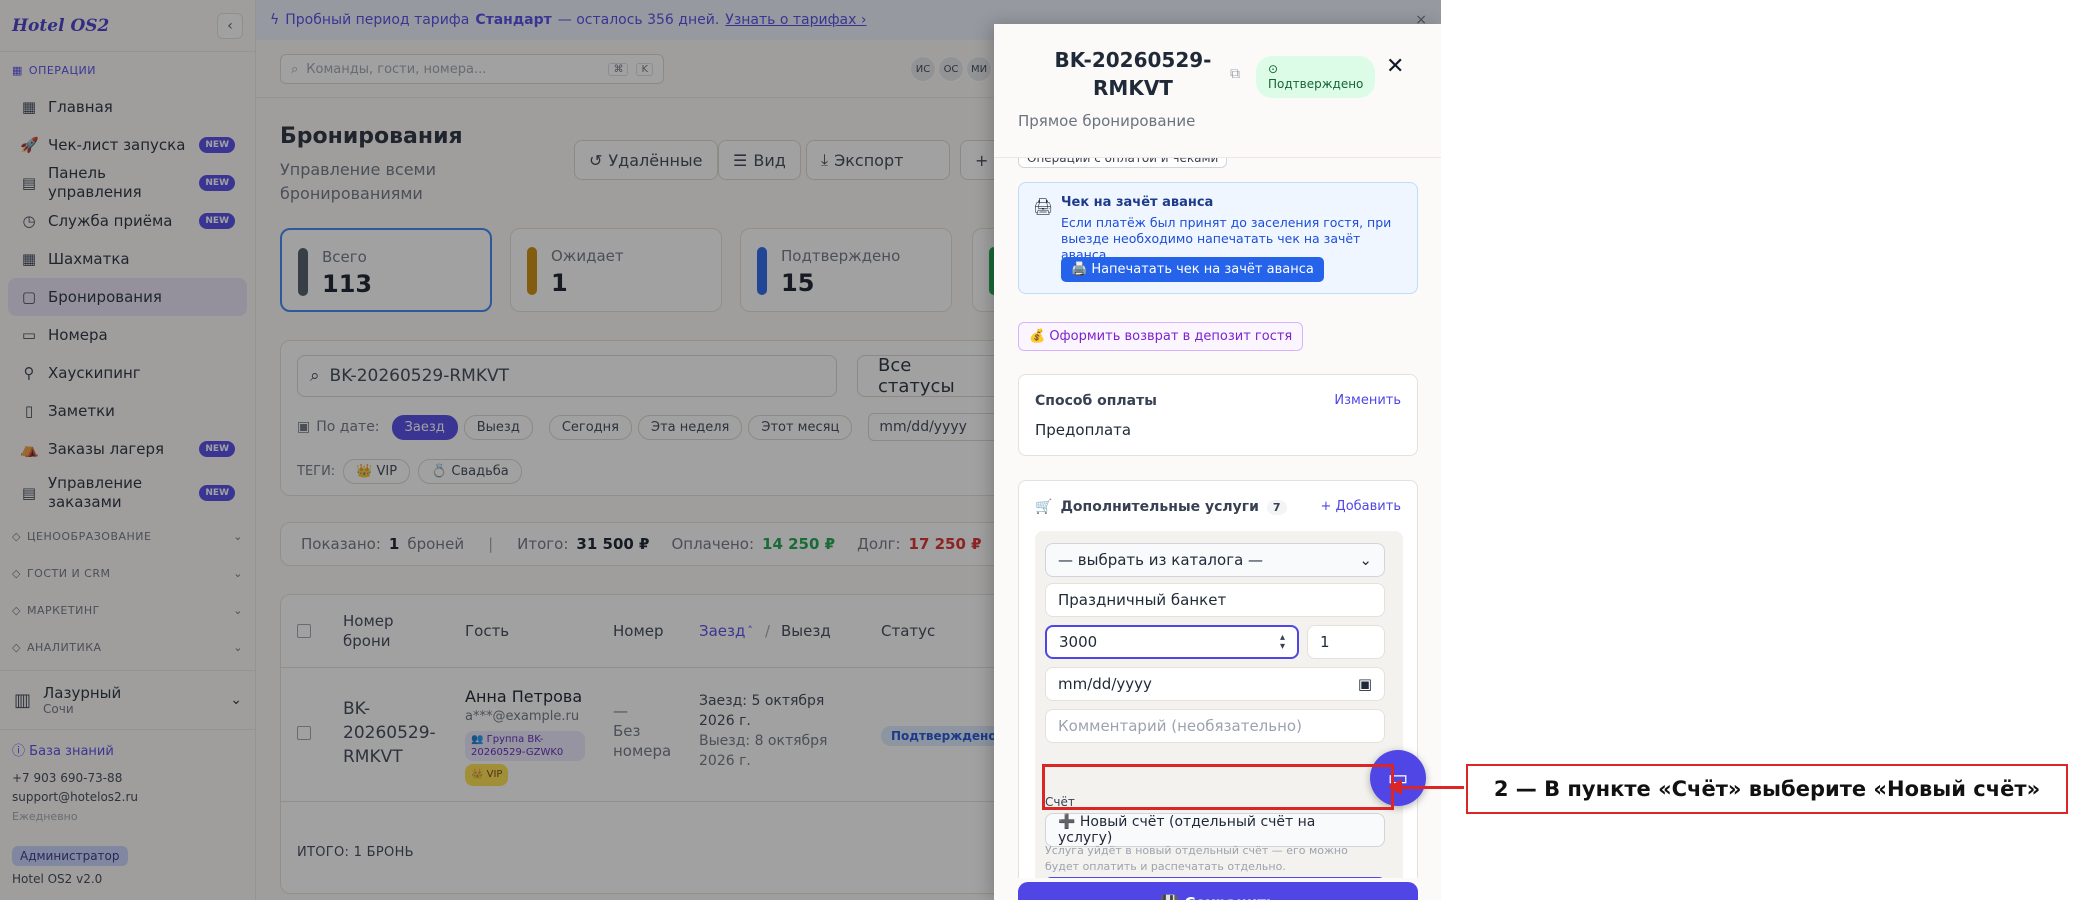 The width and height of the screenshot is (2088, 900). What do you see at coordinates (1346, 642) in the screenshot?
I see `quantity-input: 1` at bounding box center [1346, 642].